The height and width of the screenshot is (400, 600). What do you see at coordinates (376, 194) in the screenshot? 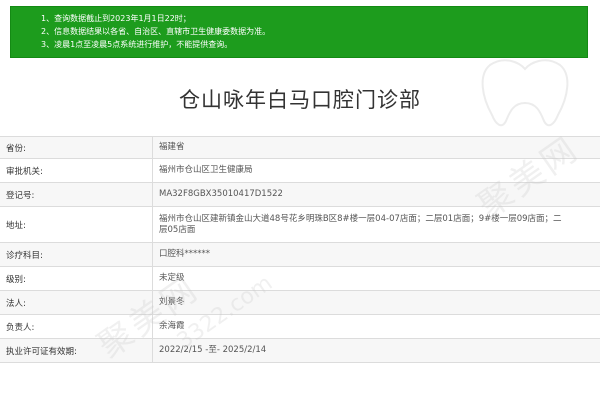
I see `info-value: MA32F8GBX35010417D1522` at bounding box center [376, 194].